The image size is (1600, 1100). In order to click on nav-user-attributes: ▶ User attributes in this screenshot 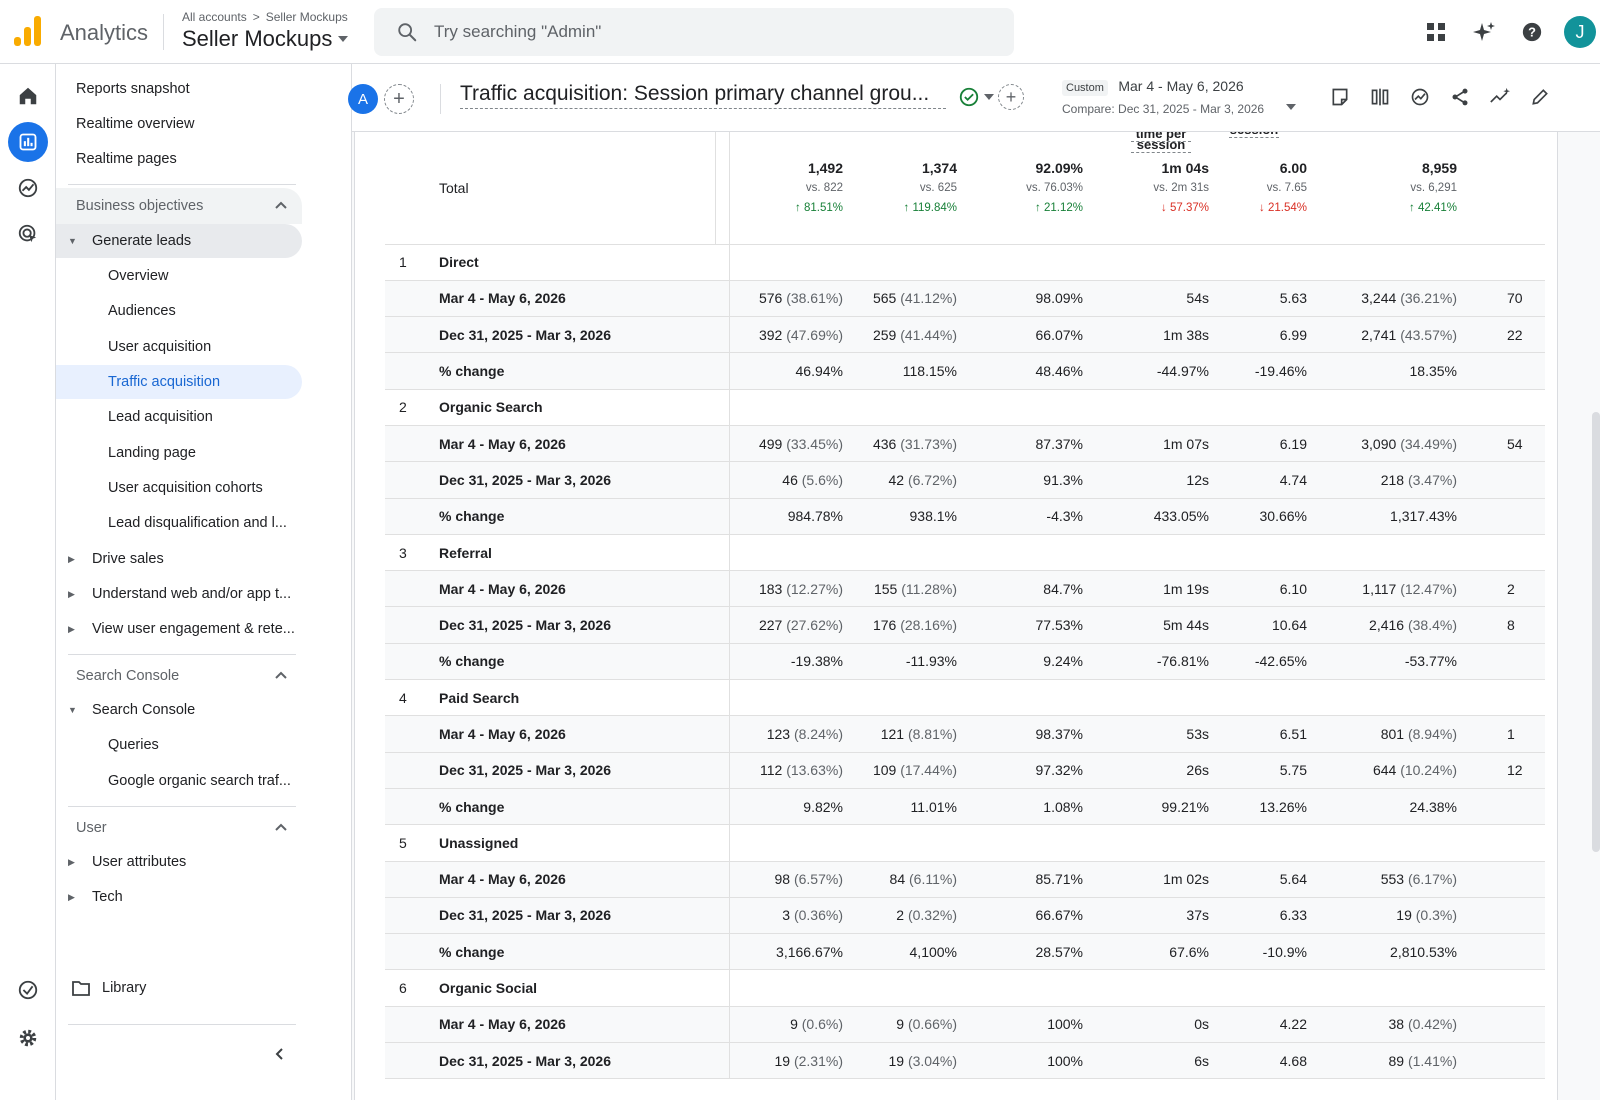, I will do `click(179, 862)`.